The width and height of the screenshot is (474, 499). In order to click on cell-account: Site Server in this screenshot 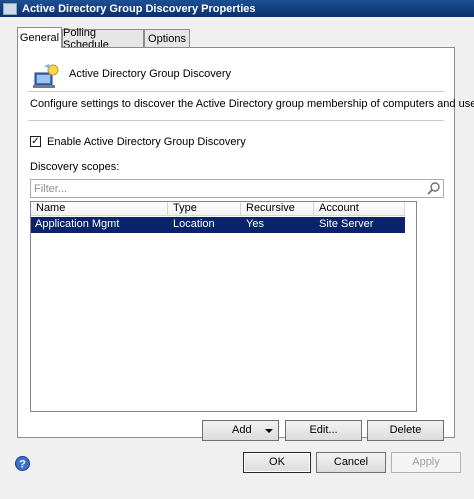, I will do `click(346, 224)`.